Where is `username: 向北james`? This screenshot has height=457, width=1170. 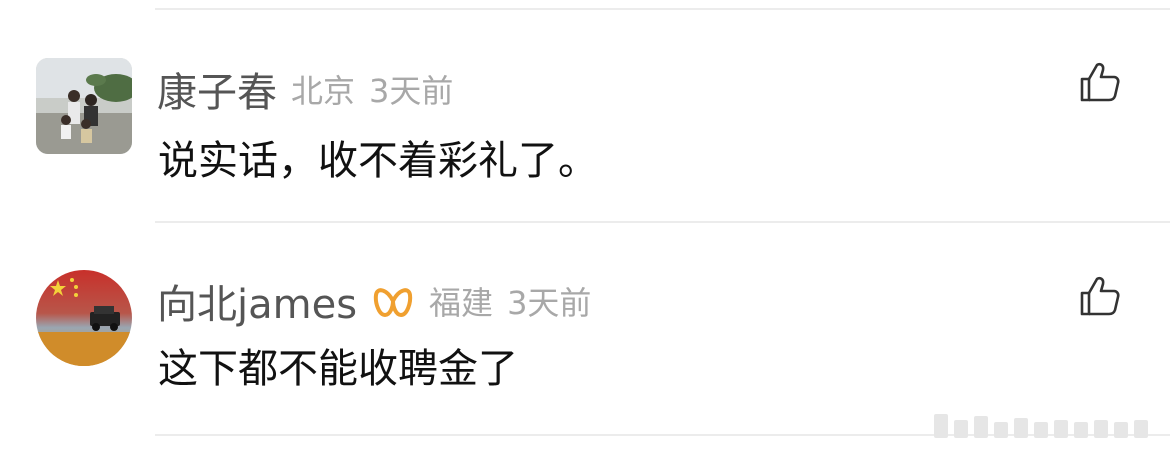
username: 向北james is located at coordinates (257, 301).